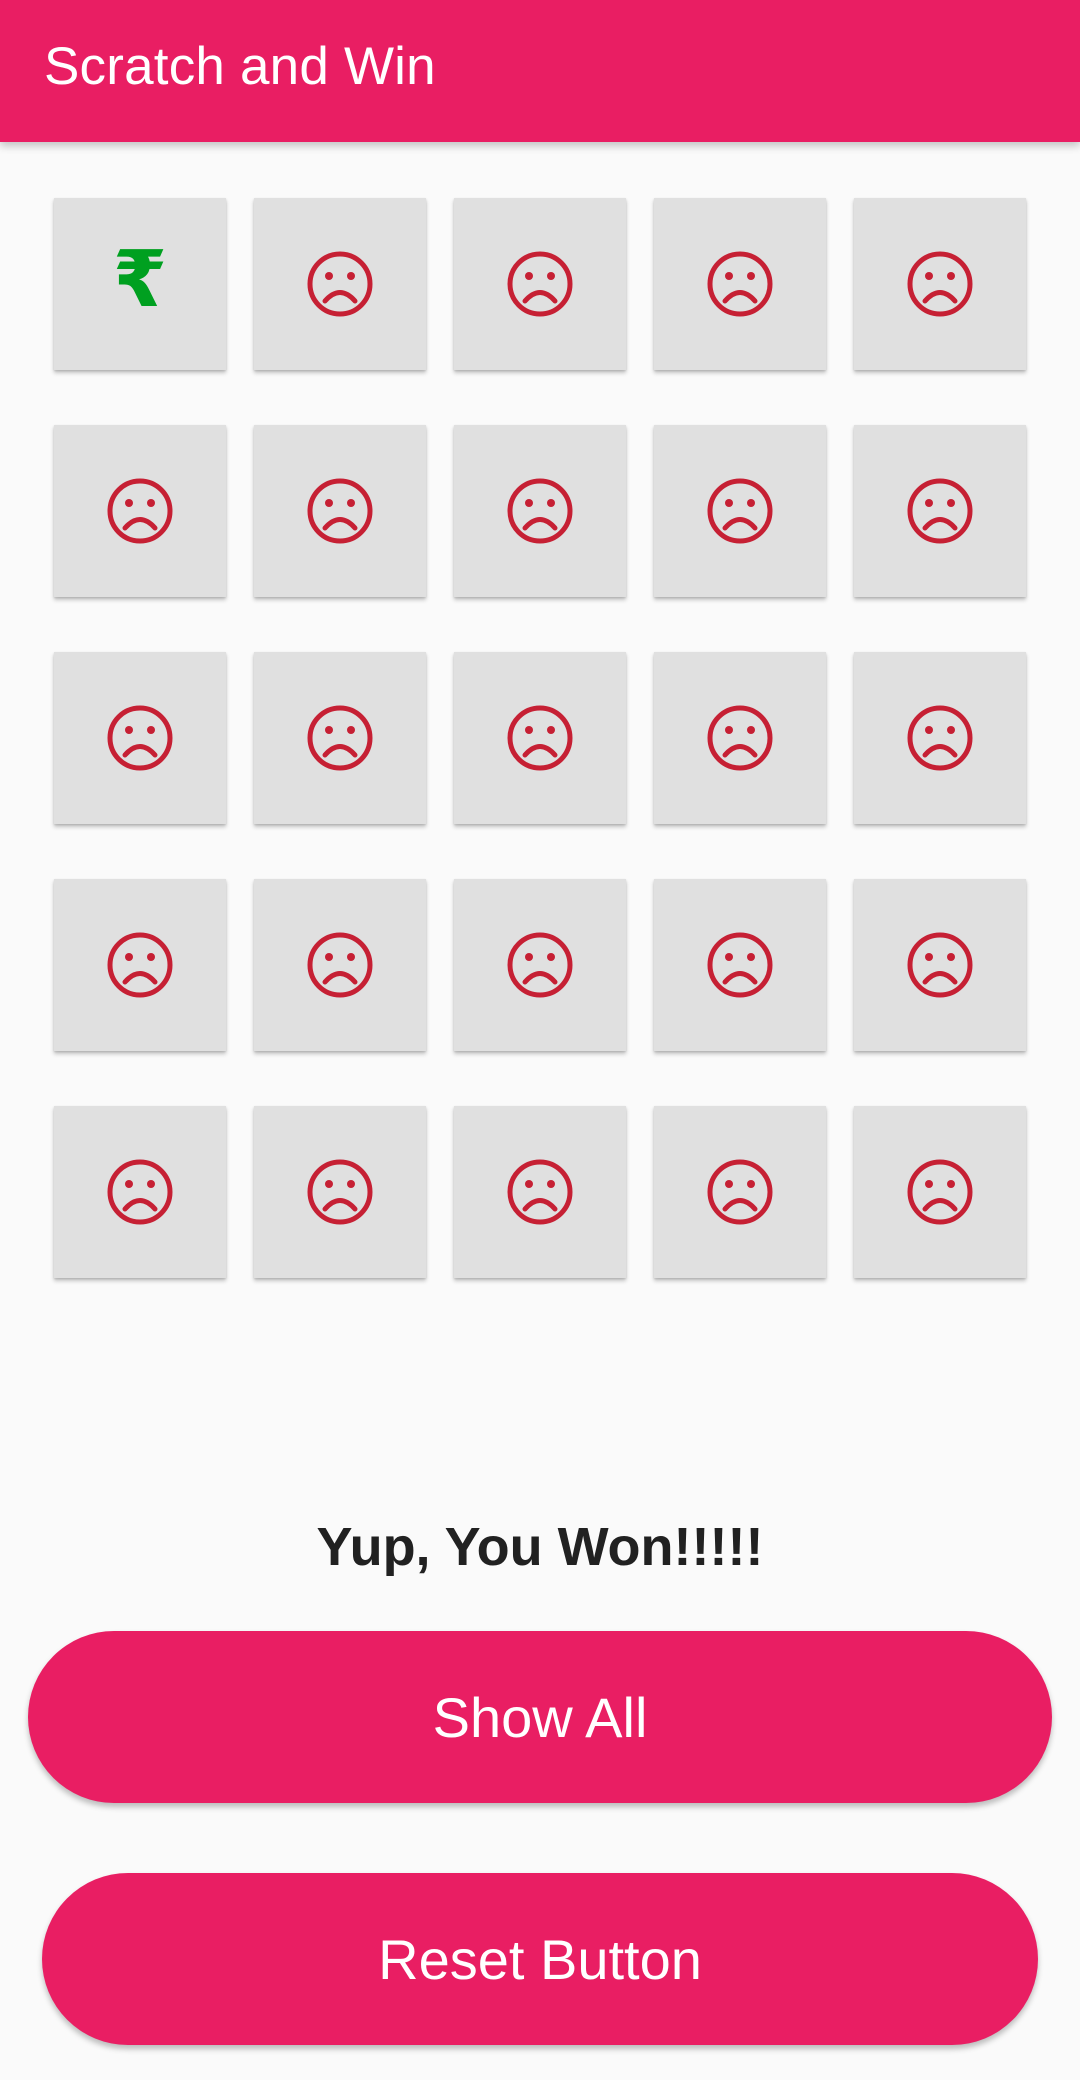 This screenshot has height=2080, width=1080. Describe the element at coordinates (540, 71) in the screenshot. I see `app-bar: Scratch and Win` at that location.